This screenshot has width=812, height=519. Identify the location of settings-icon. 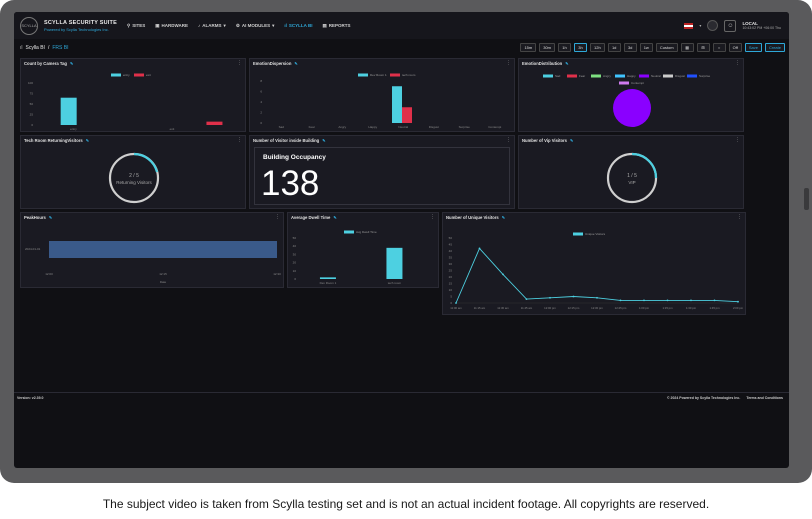
(713, 25).